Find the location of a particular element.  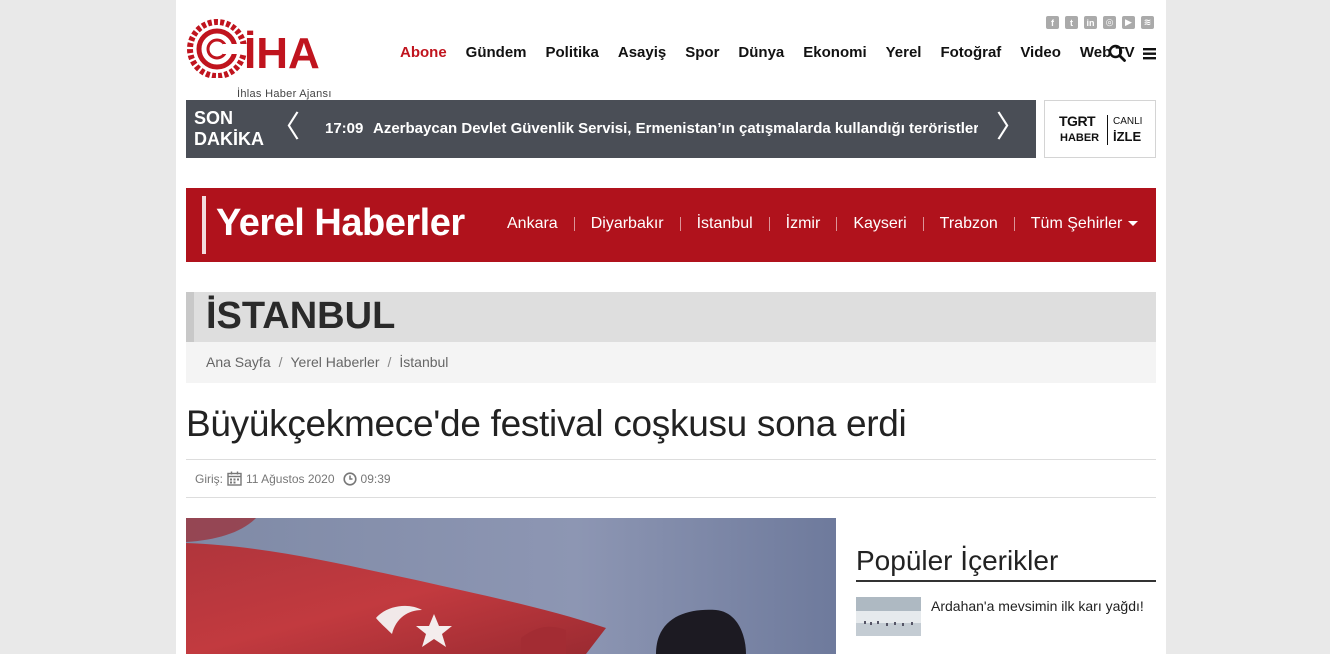

ticker-label-line1: SON is located at coordinates (214, 118).